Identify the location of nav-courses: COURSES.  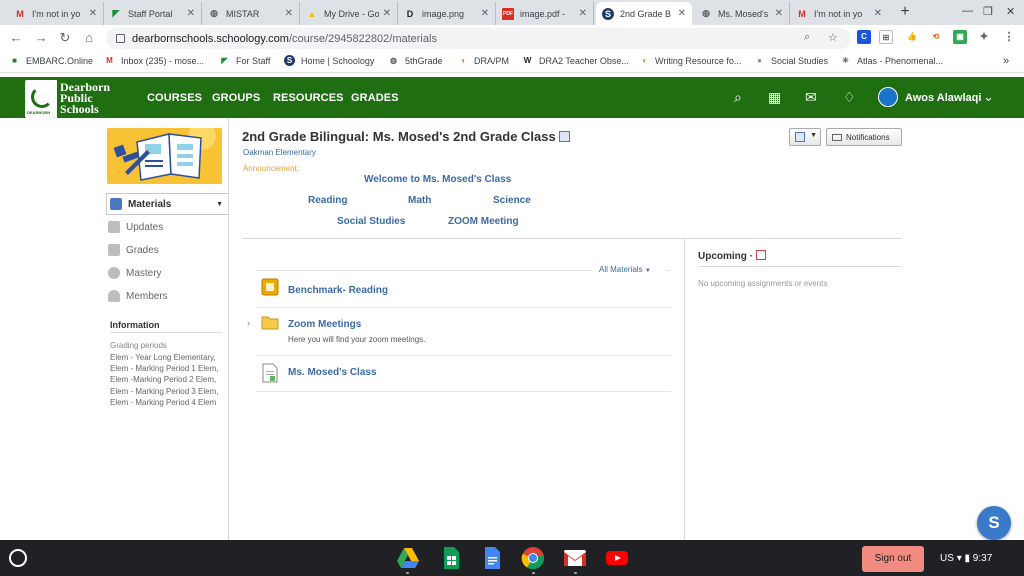
(174, 98).